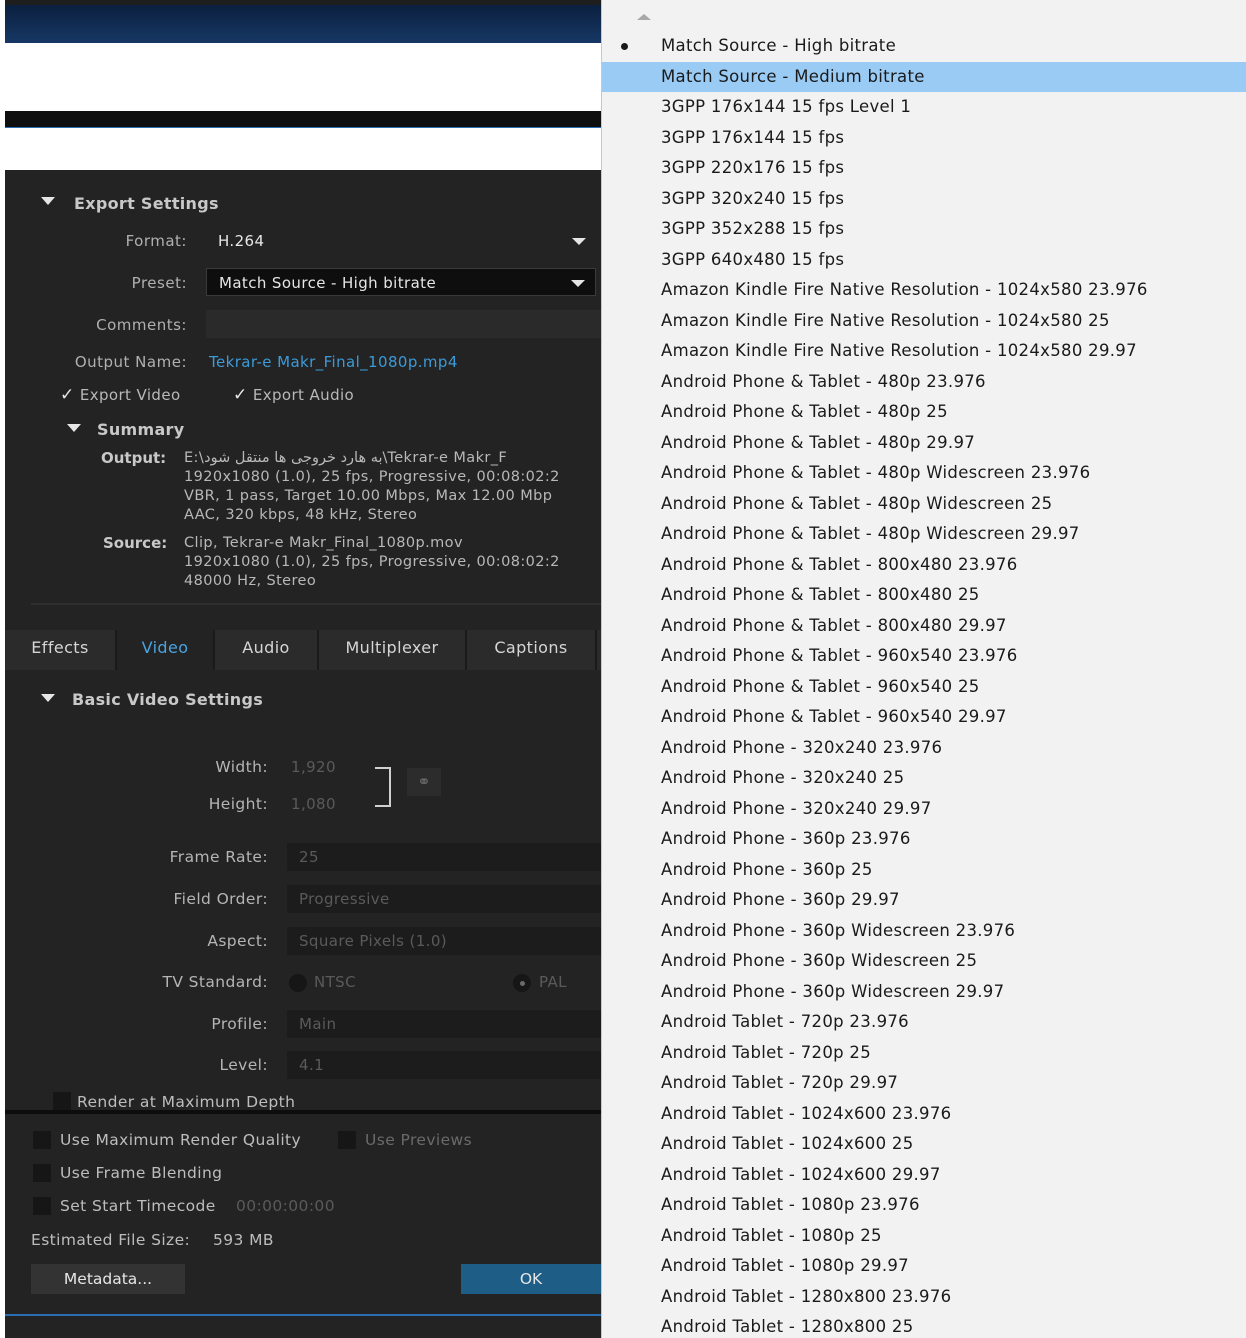 Image resolution: width=1246 pixels, height=1338 pixels. I want to click on preset-option: Android Phone - 320x240 29.97, so click(924, 809).